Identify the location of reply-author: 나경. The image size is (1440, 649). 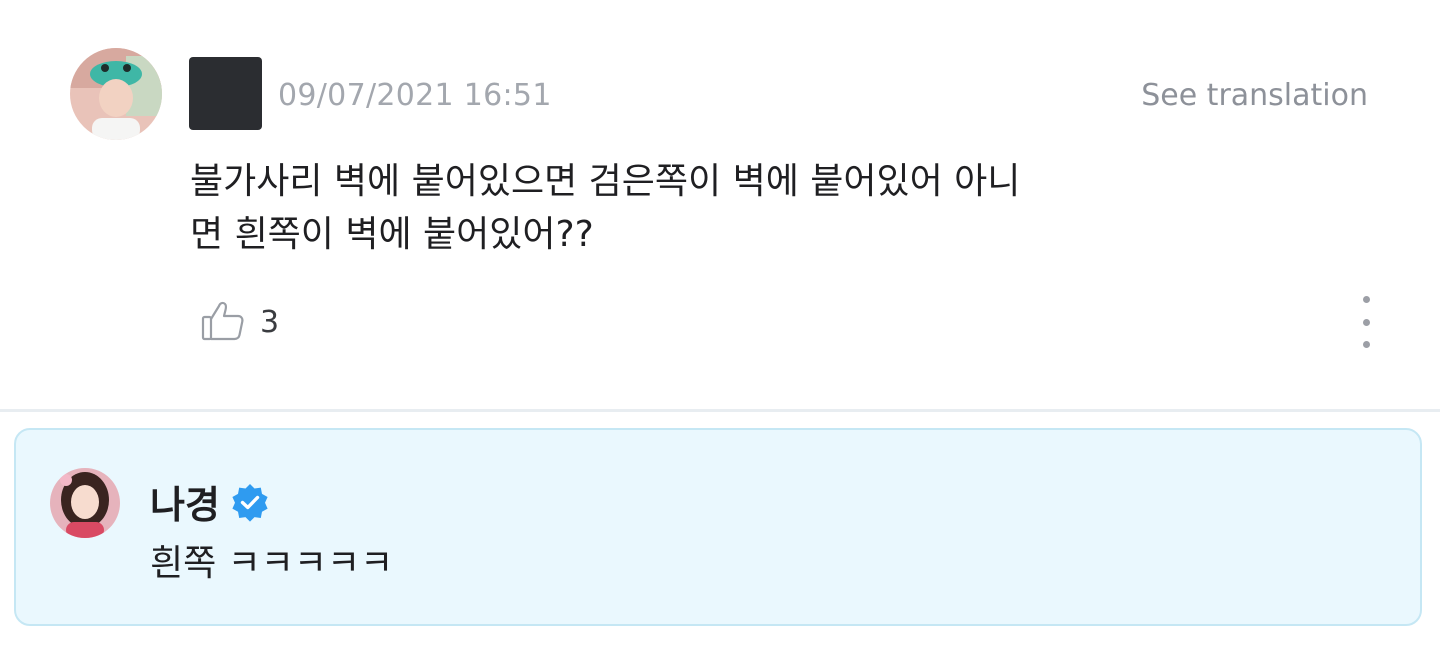
(210, 501).